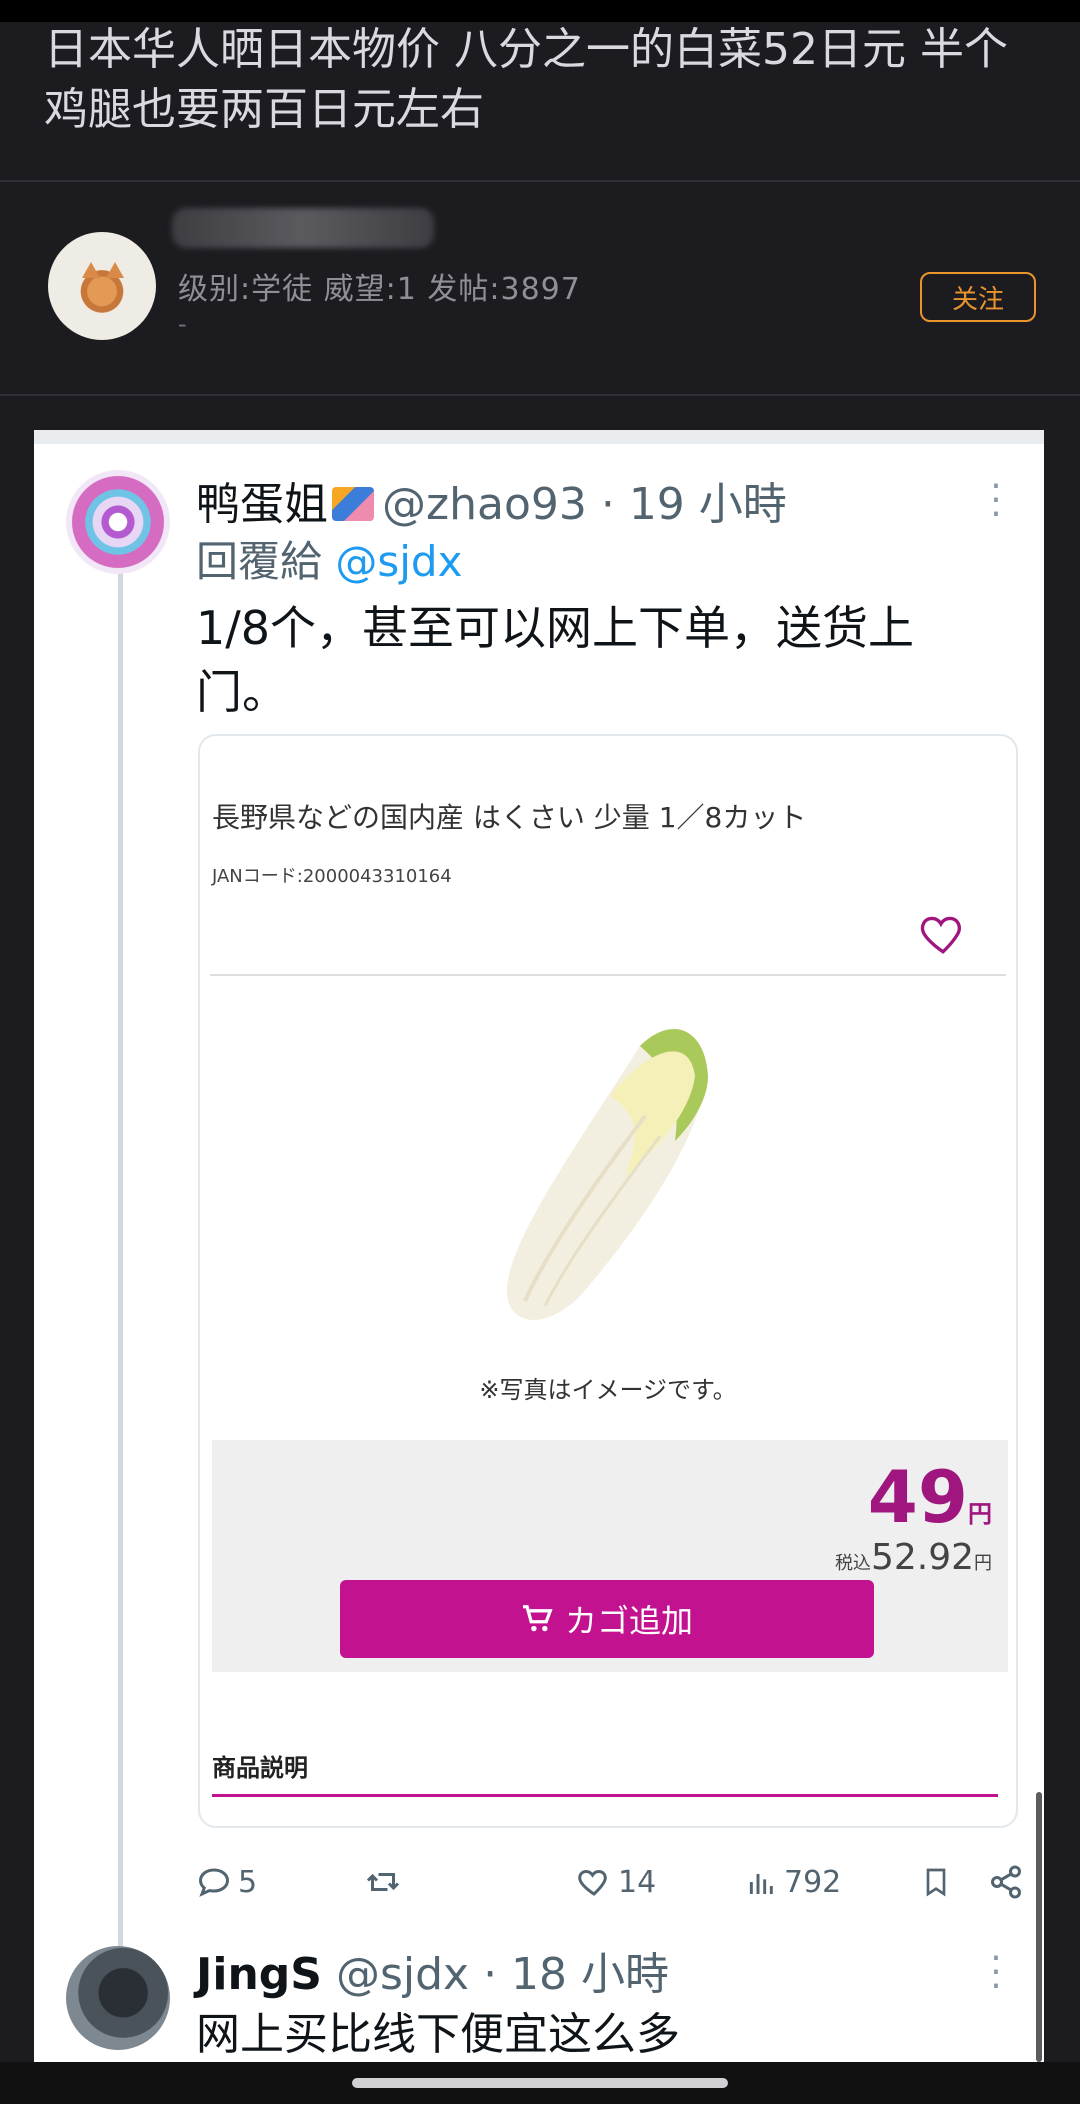  Describe the element at coordinates (259, 1974) in the screenshot. I see `tweet2-author-name: JingS` at that location.